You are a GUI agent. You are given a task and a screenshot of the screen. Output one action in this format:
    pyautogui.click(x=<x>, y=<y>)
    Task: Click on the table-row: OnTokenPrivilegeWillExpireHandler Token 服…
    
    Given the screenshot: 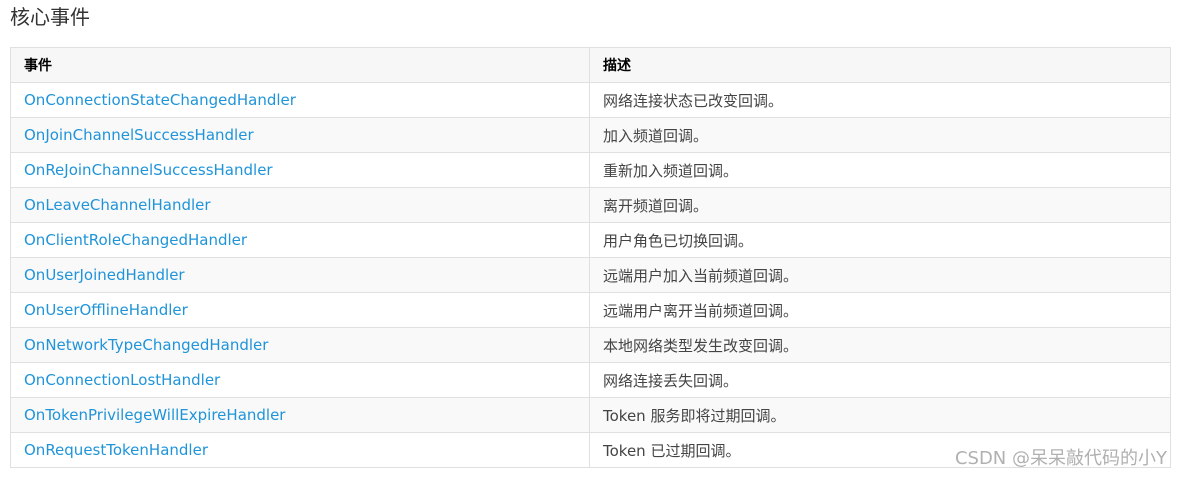 What is the action you would take?
    pyautogui.click(x=590, y=415)
    